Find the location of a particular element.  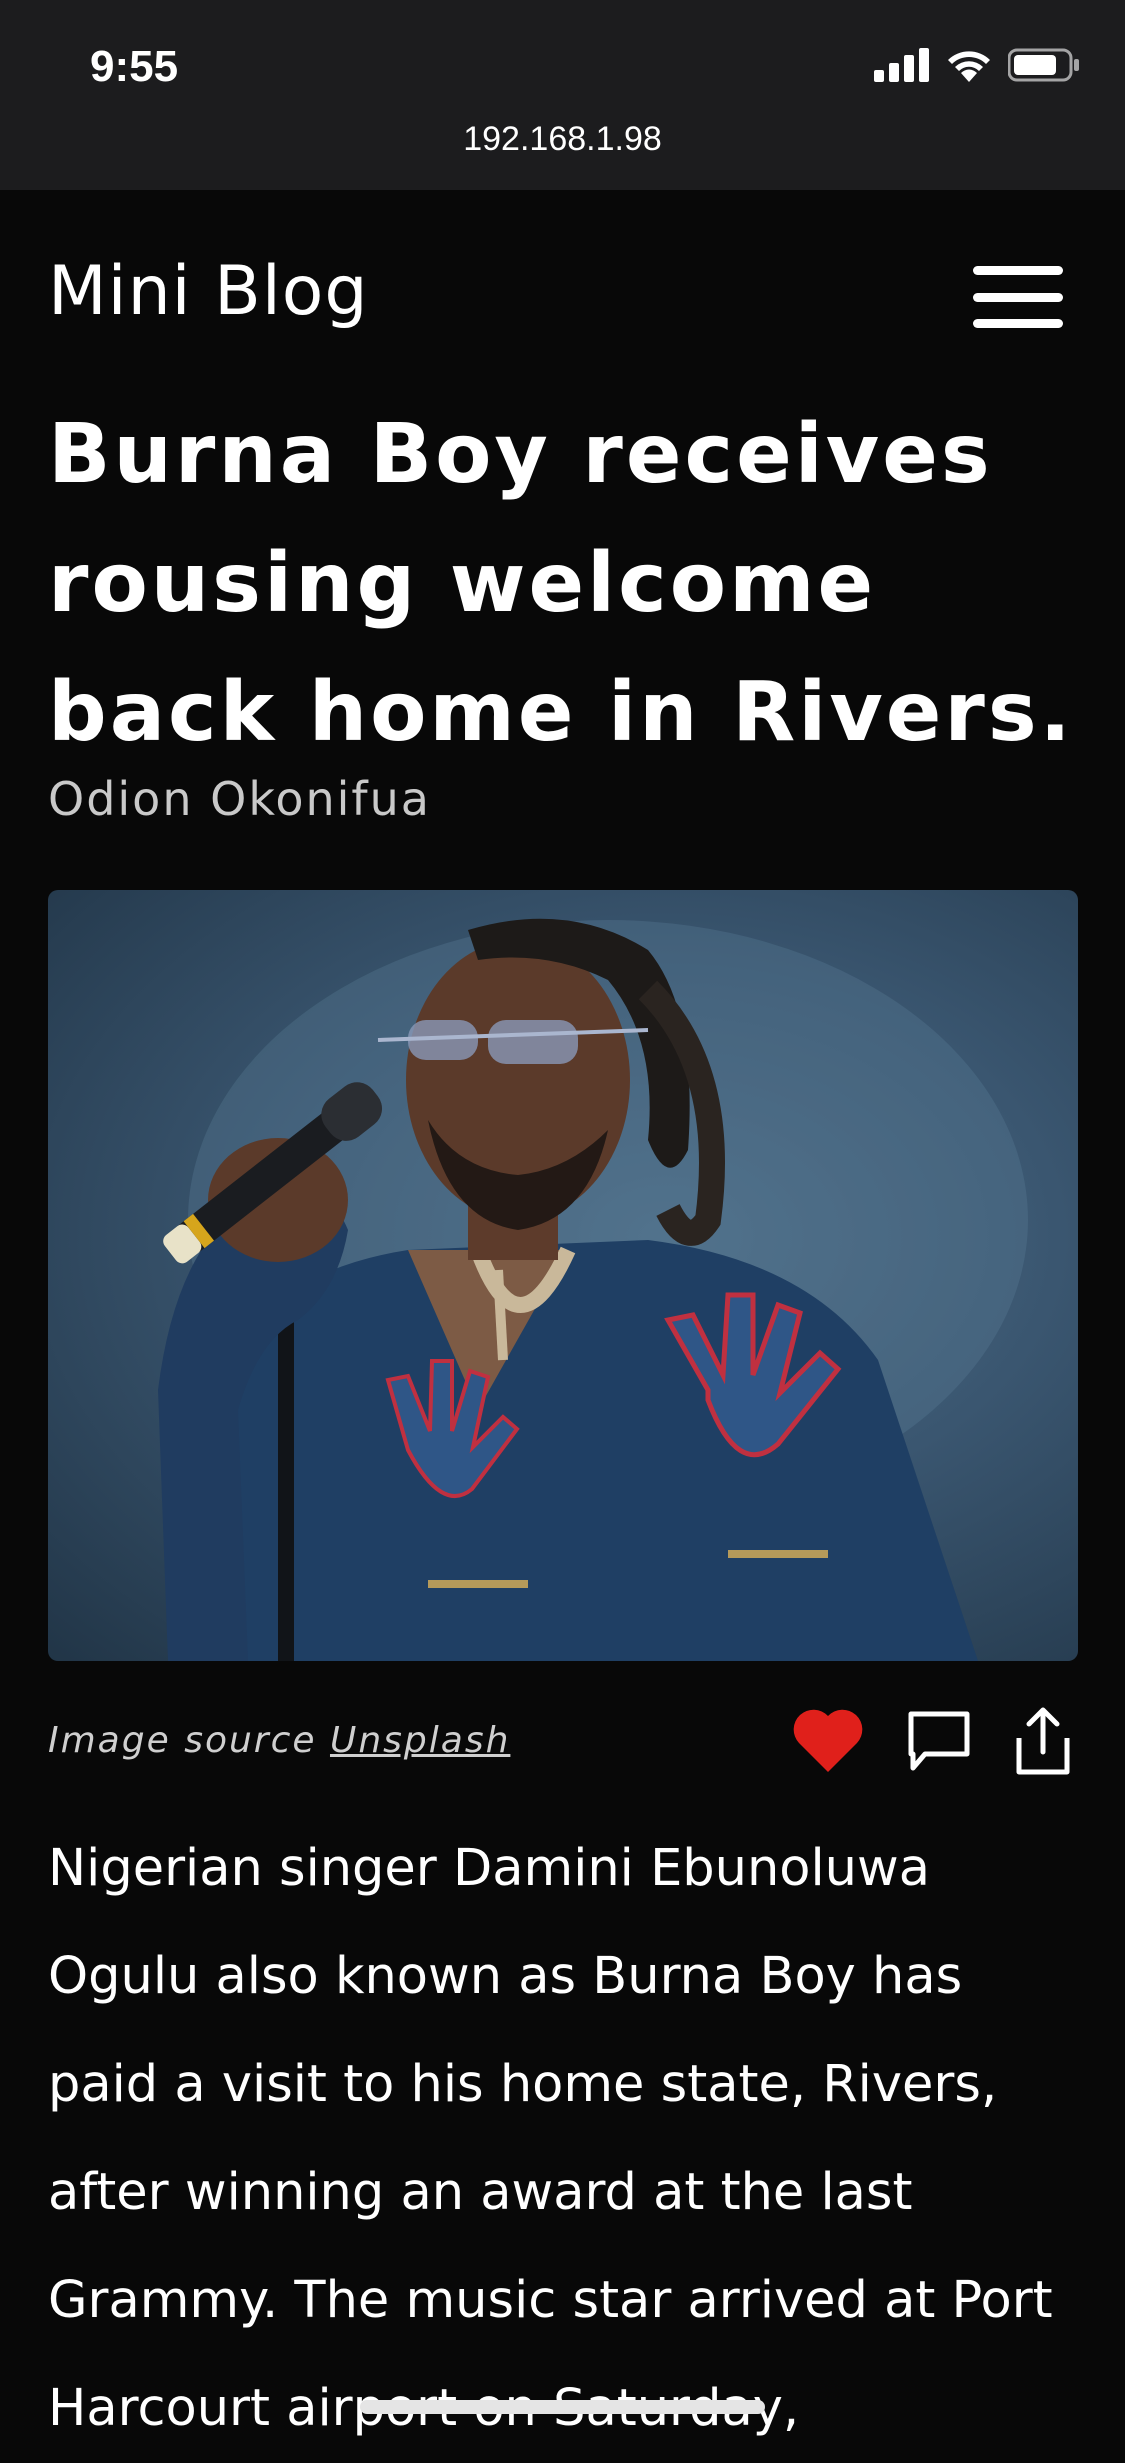

browser-top-bar: 9:55 192.168.1.98 is located at coordinates (562, 95).